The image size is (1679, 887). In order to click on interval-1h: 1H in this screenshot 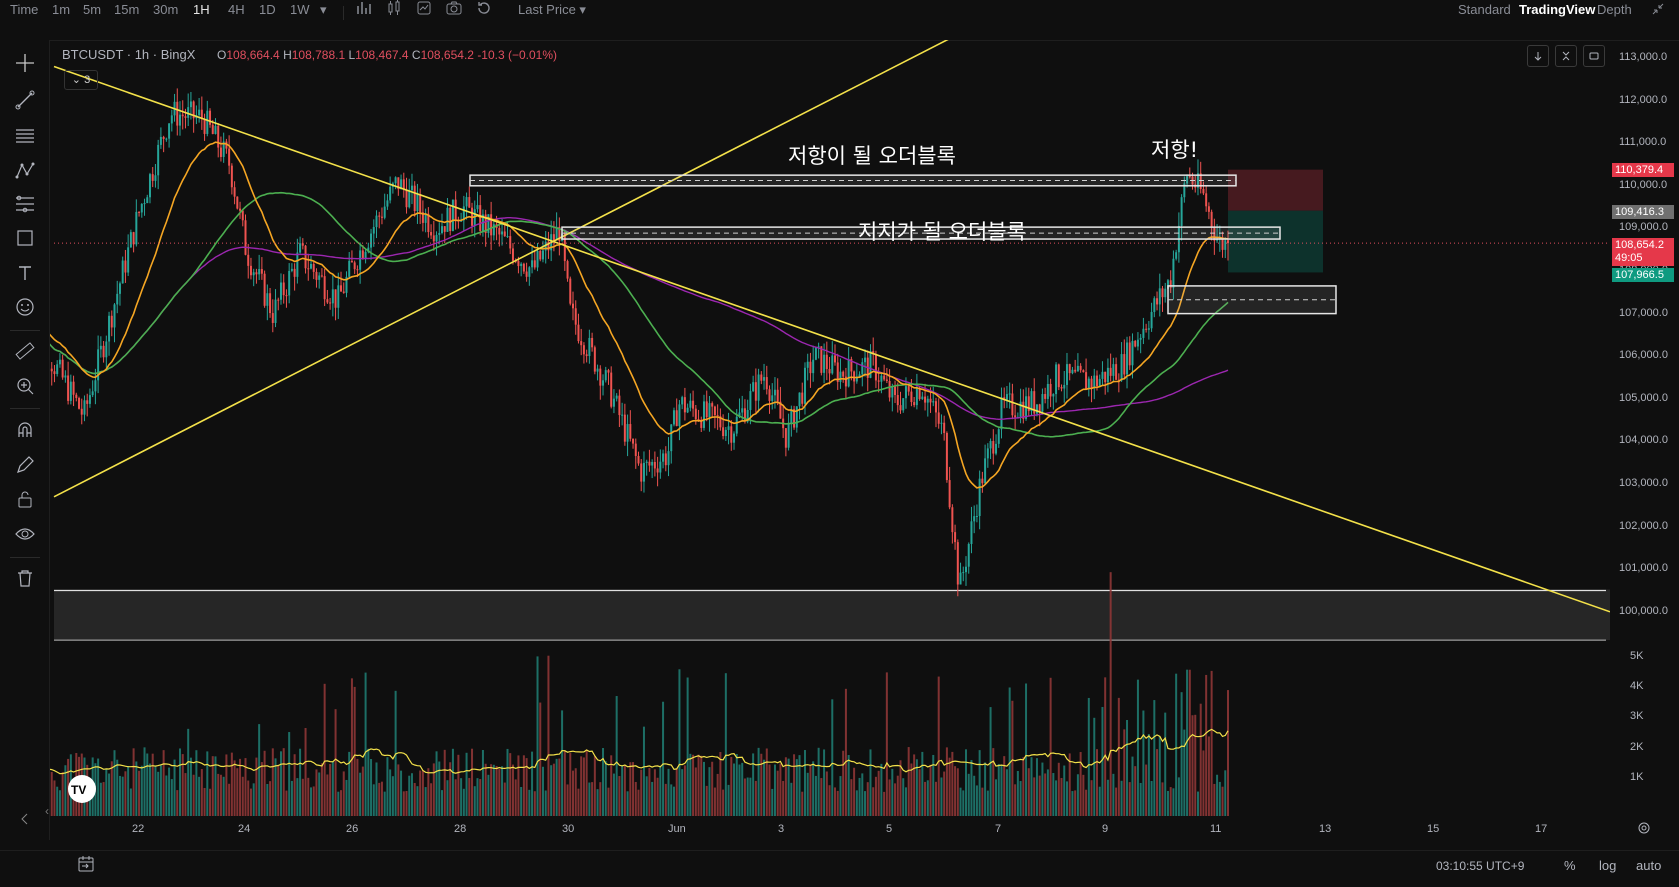, I will do `click(201, 9)`.